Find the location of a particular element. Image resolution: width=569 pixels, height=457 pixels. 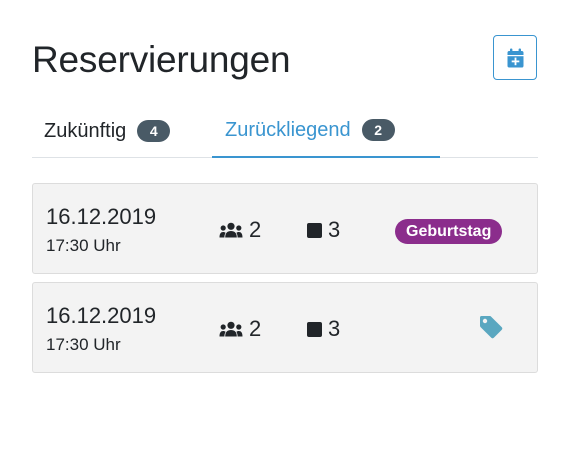

tab-upcoming-label: Zukünftig is located at coordinates (85, 130).